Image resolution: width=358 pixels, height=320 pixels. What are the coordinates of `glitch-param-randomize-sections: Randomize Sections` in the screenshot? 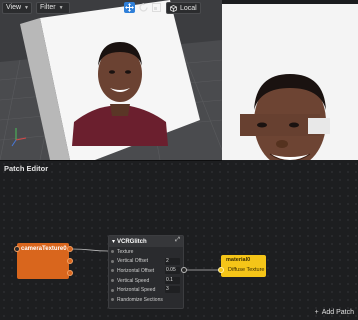 It's located at (146, 300).